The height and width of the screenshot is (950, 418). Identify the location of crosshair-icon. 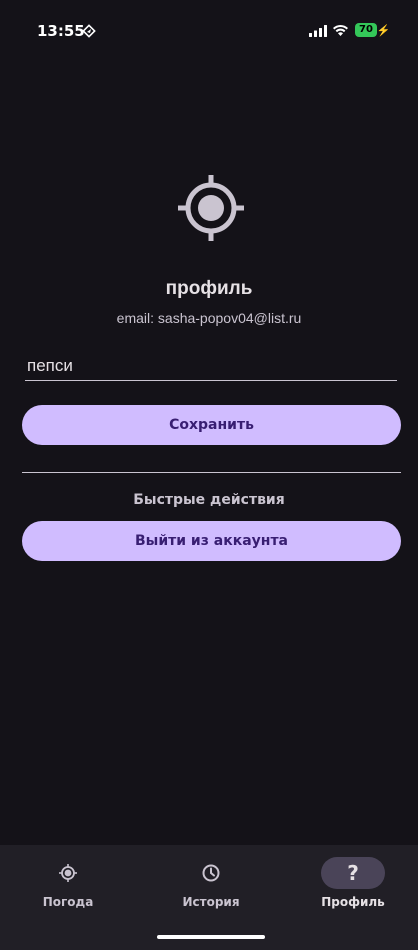
(68, 873).